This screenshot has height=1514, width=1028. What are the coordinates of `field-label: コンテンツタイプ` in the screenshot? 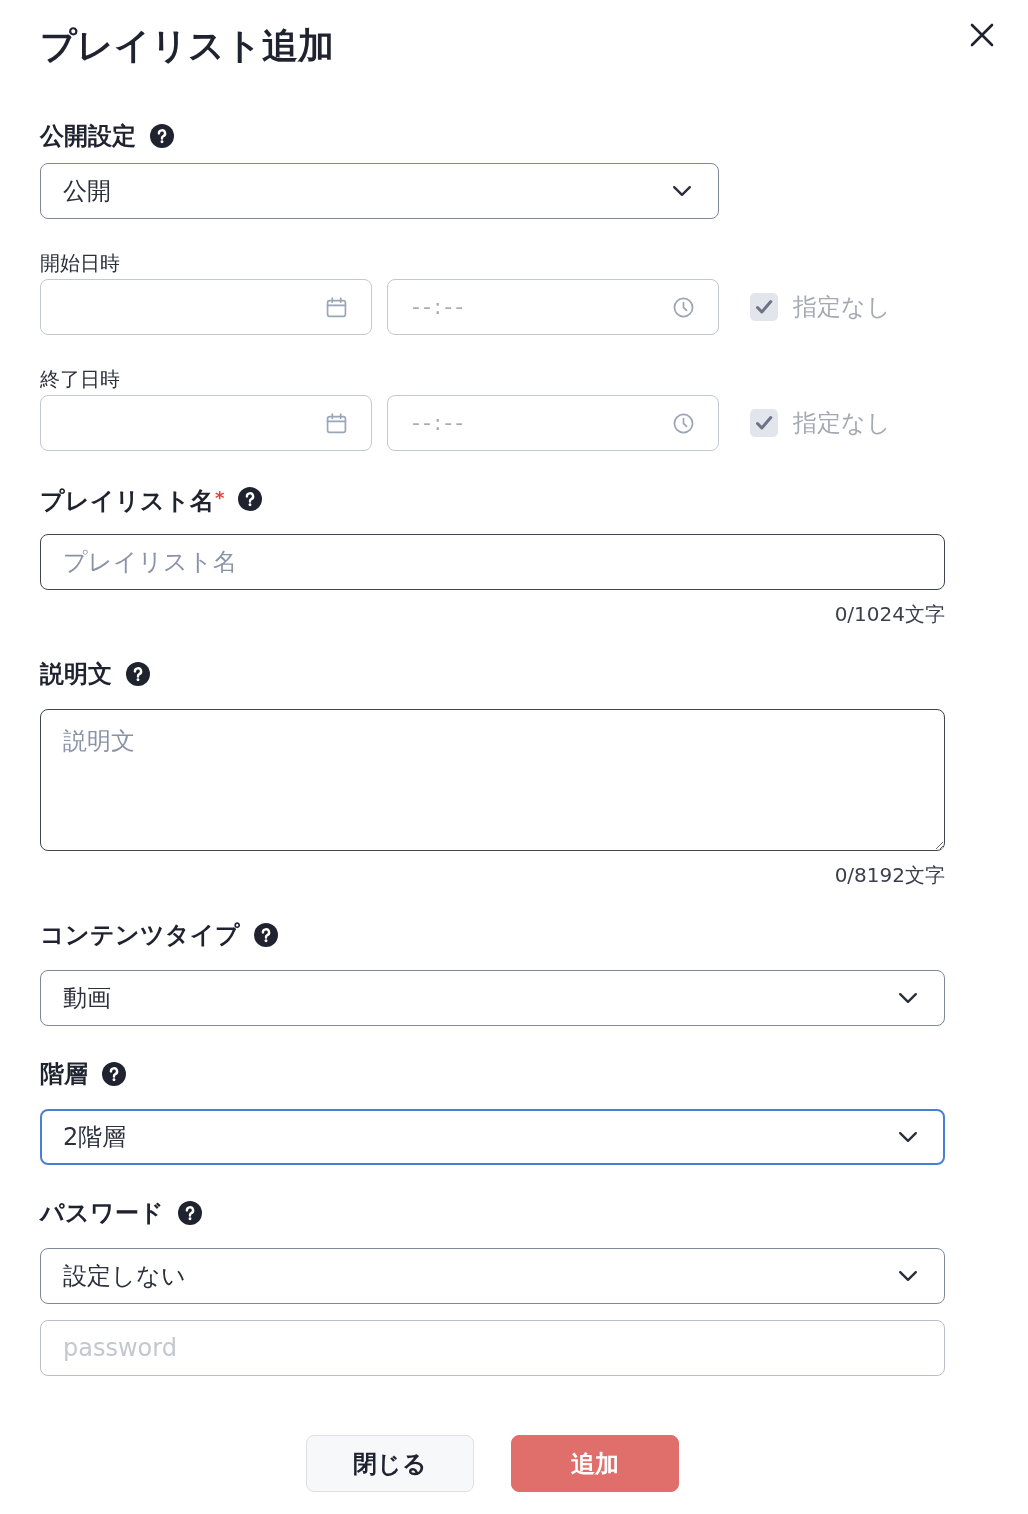 It's located at (140, 935).